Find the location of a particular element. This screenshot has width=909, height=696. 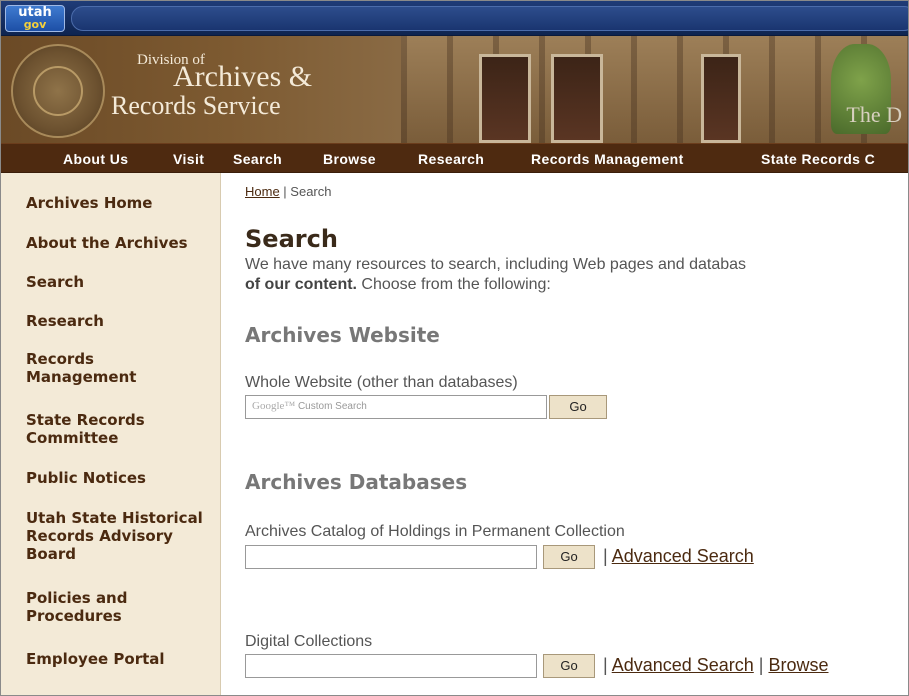

archives-databases-heading: Archives Databases is located at coordinates (356, 482).